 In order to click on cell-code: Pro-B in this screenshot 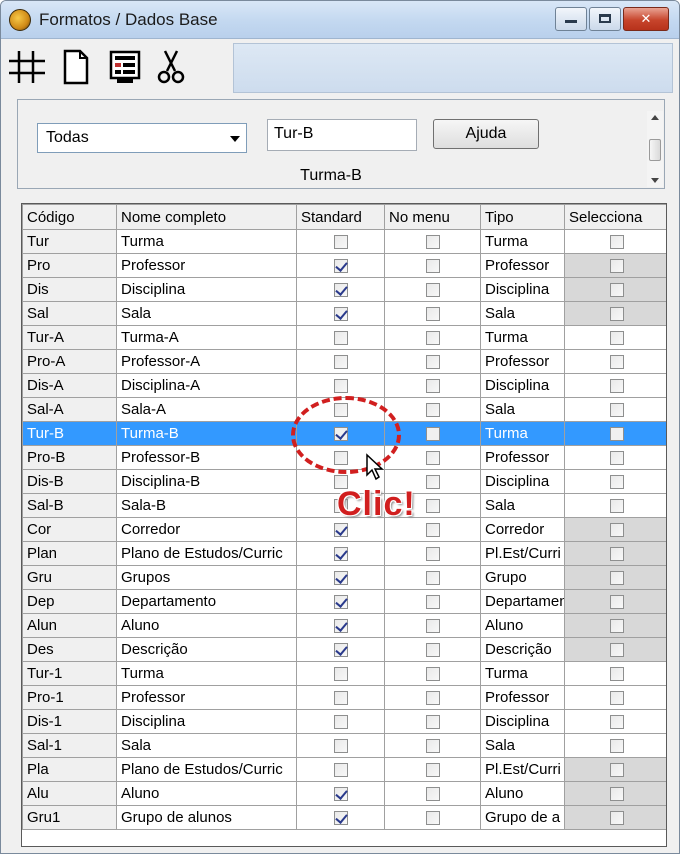, I will do `click(69, 457)`.